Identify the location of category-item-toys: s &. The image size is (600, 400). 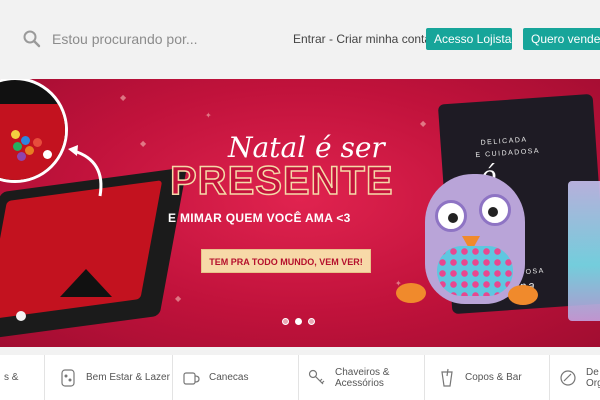
(22, 377).